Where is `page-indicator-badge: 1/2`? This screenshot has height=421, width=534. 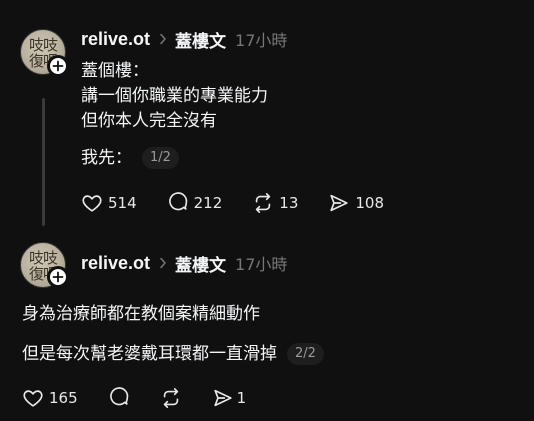
page-indicator-badge: 1/2 is located at coordinates (160, 158).